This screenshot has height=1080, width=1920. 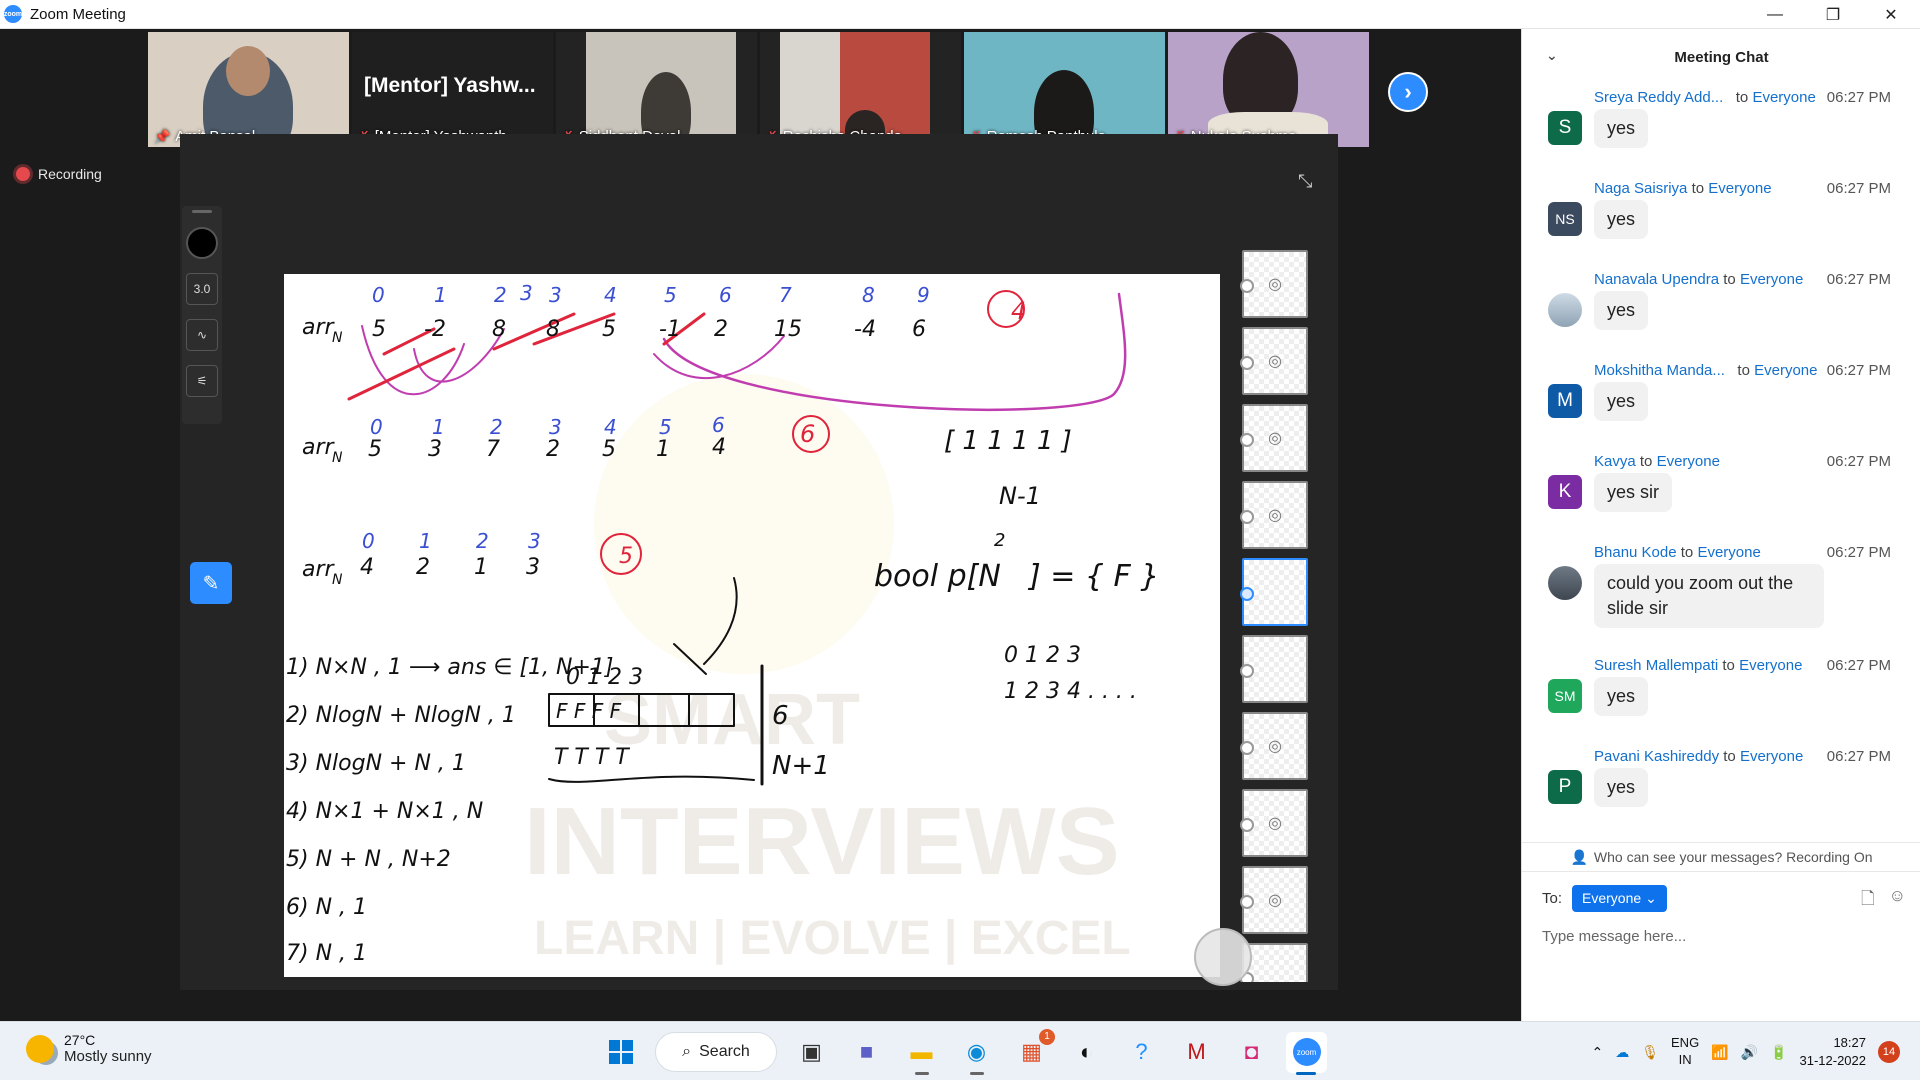 What do you see at coordinates (1619, 898) in the screenshot?
I see `recipient-dropdown: Everyone ⌄` at bounding box center [1619, 898].